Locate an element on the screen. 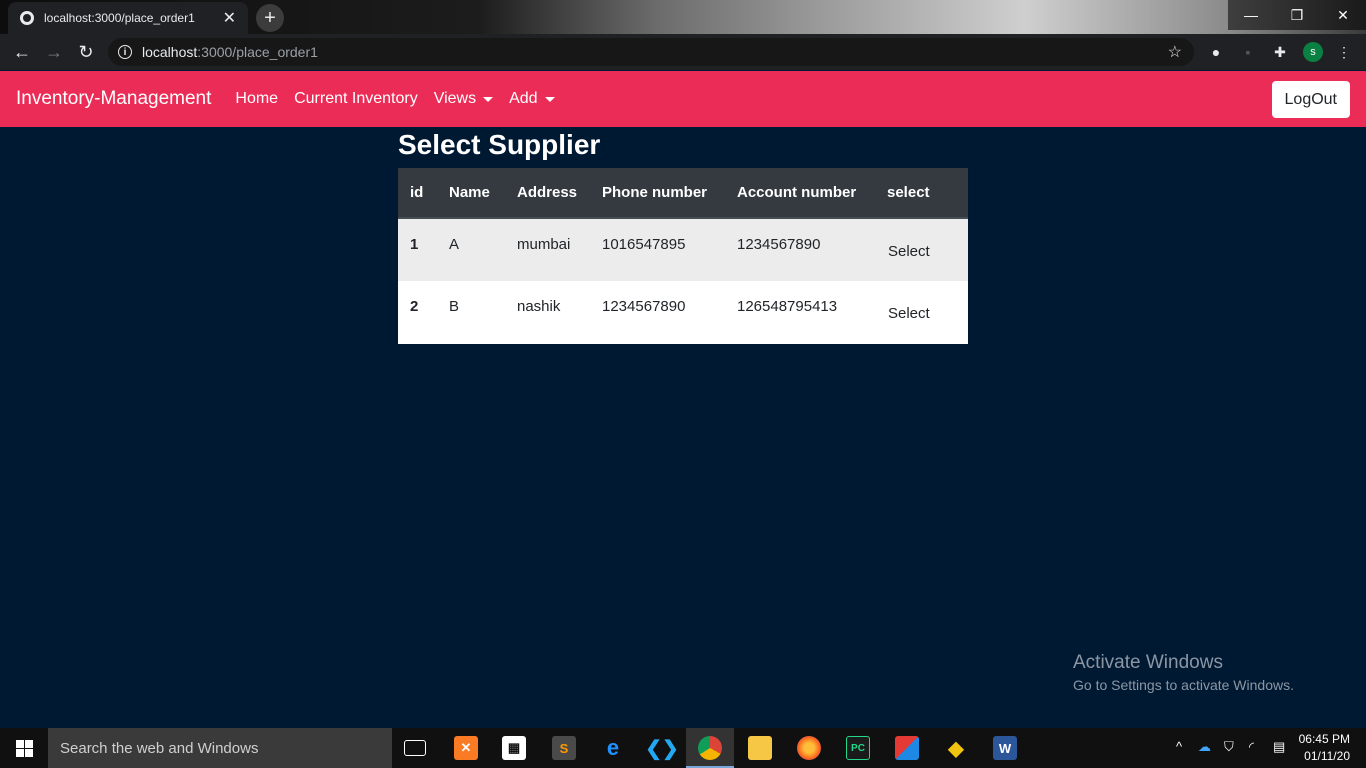  nav-views-label: Views is located at coordinates (455, 98).